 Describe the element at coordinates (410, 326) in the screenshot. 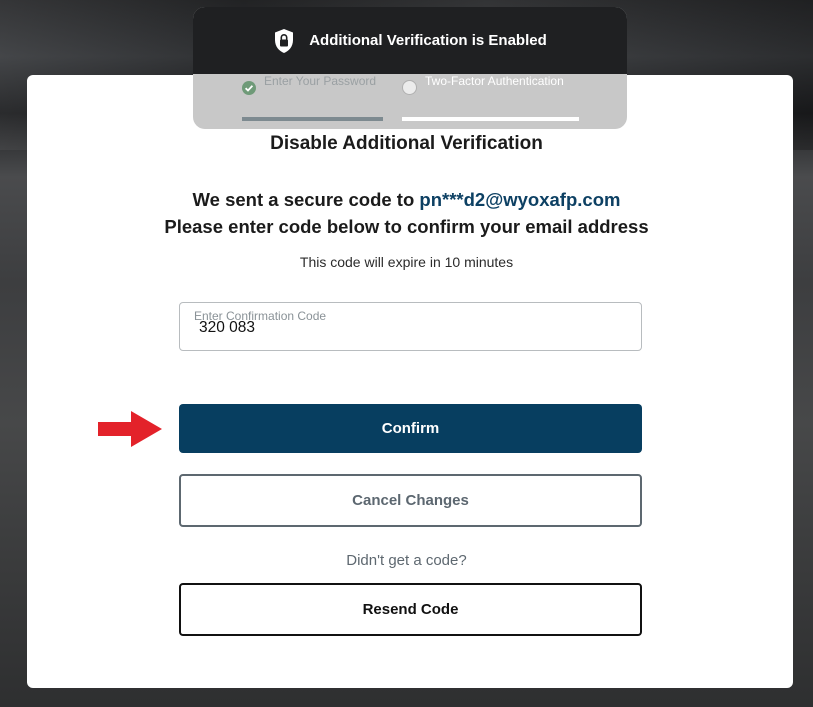

I see `confirmation-code-field: Enter Confirmation Code 320 083` at that location.